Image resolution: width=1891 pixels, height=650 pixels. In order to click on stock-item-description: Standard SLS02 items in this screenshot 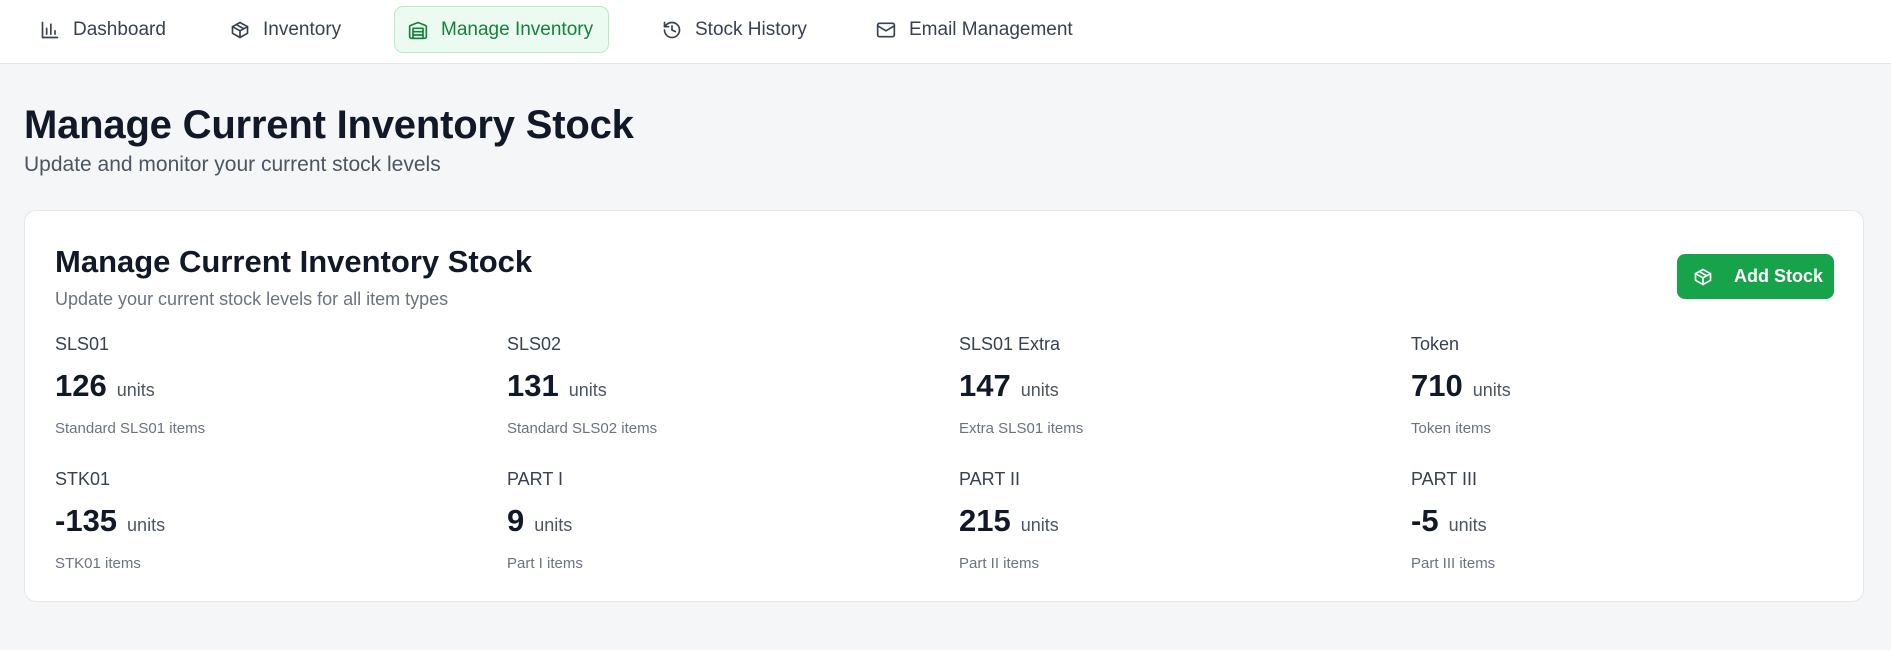, I will do `click(582, 428)`.